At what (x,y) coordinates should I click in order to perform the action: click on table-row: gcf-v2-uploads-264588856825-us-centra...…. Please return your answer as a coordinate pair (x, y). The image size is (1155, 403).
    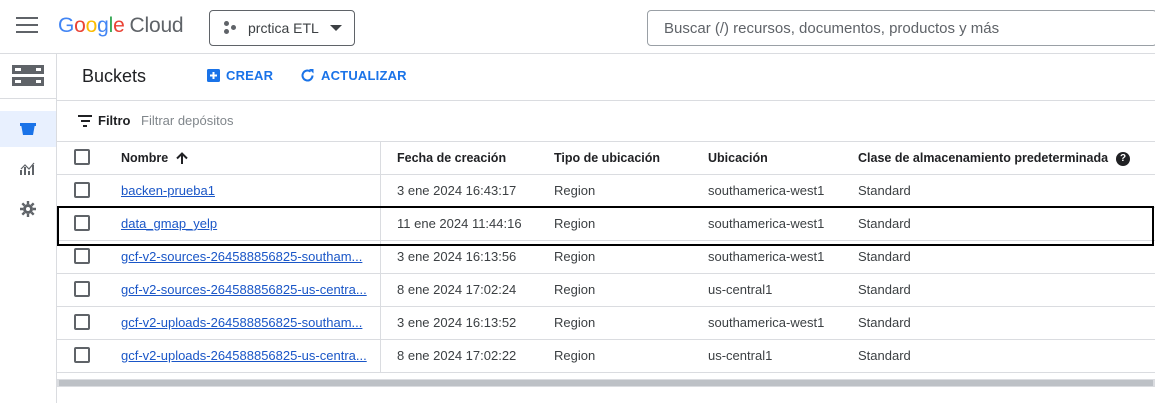
    Looking at the image, I should click on (606, 356).